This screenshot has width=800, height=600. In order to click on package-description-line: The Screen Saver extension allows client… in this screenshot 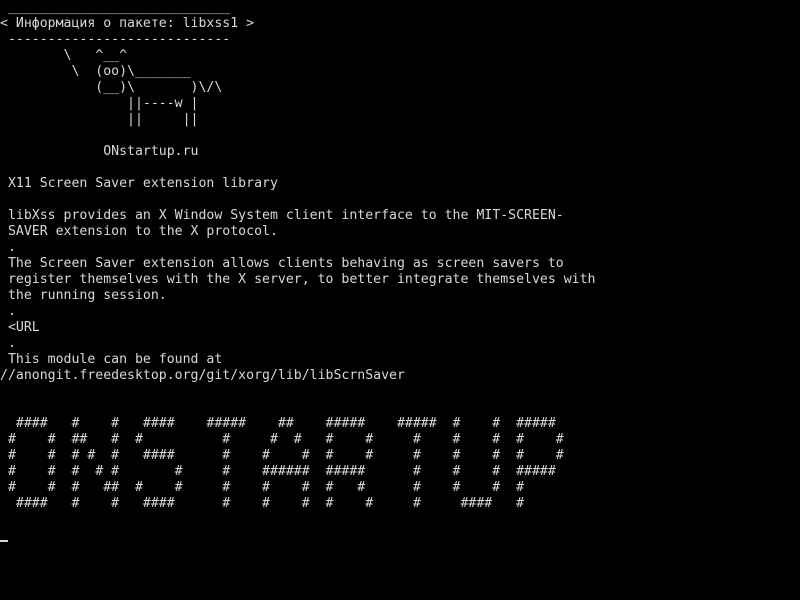, I will do `click(282, 263)`.